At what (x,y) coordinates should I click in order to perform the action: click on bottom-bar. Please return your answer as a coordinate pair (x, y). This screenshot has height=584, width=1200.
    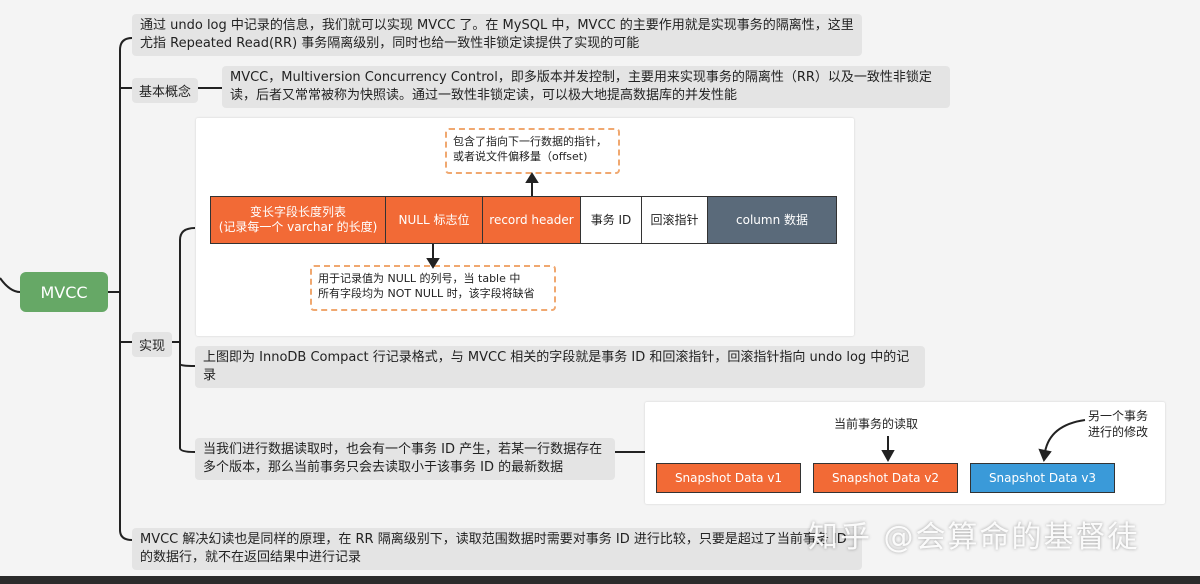
    Looking at the image, I should click on (600, 580).